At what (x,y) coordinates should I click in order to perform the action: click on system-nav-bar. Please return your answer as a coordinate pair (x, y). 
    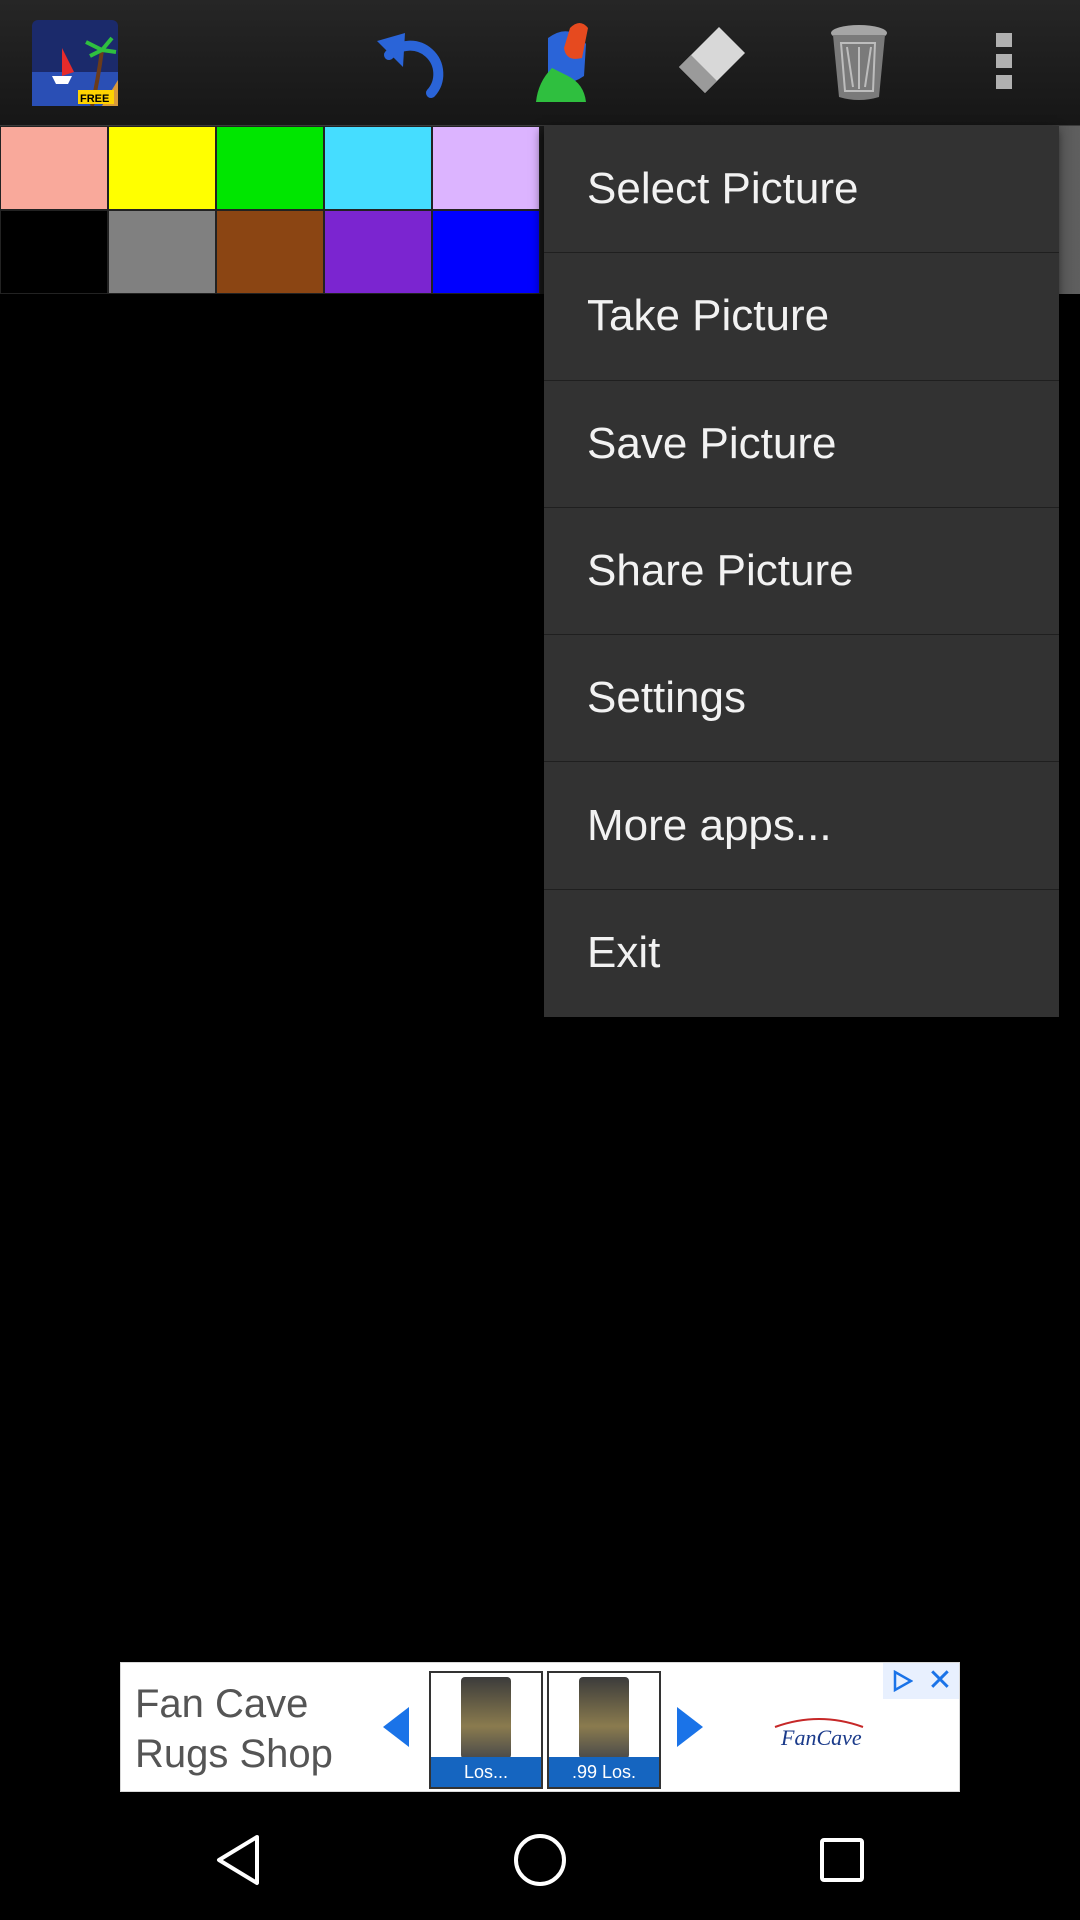
    Looking at the image, I should click on (540, 1860).